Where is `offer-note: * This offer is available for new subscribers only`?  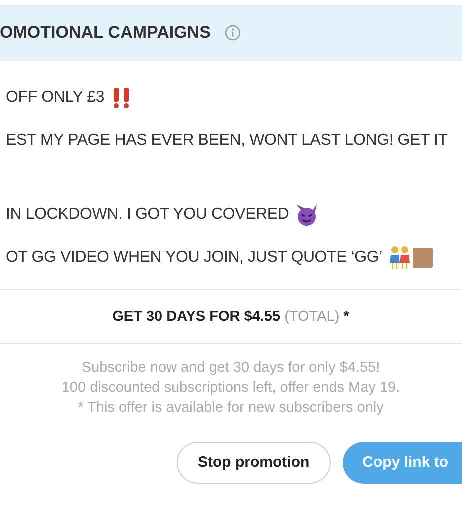
offer-note: * This offer is available for new subscribers only is located at coordinates (231, 408).